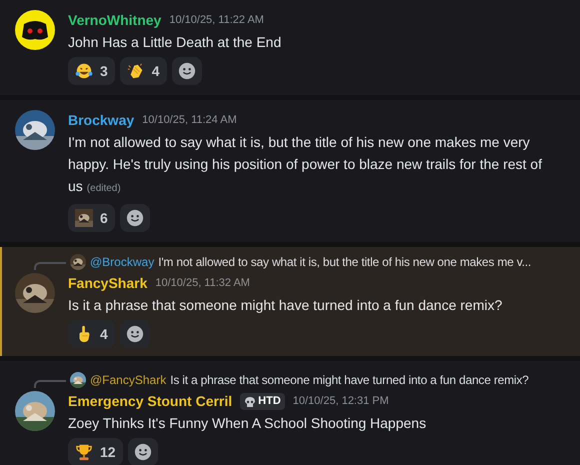  What do you see at coordinates (216, 20) in the screenshot?
I see `timestamp: 10/10/25, 11:22 AM` at bounding box center [216, 20].